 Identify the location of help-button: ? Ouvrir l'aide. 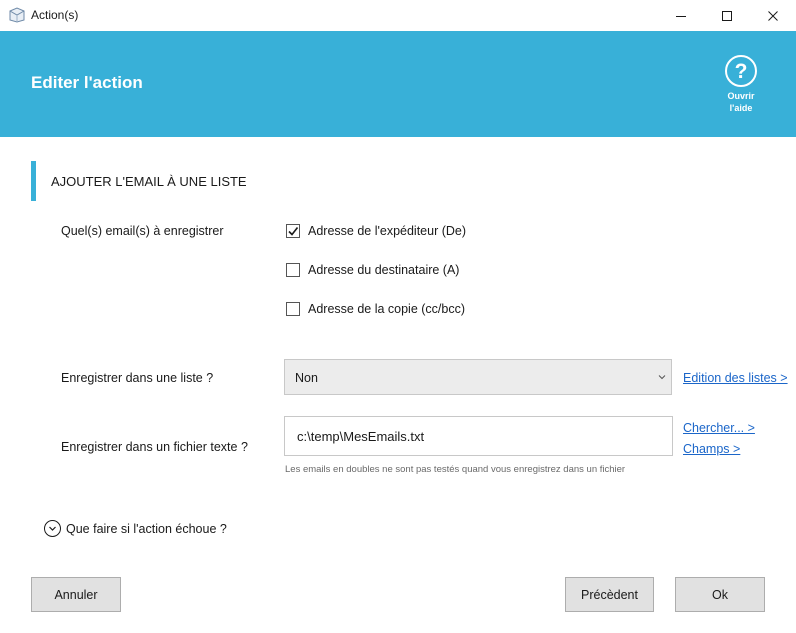
(741, 84).